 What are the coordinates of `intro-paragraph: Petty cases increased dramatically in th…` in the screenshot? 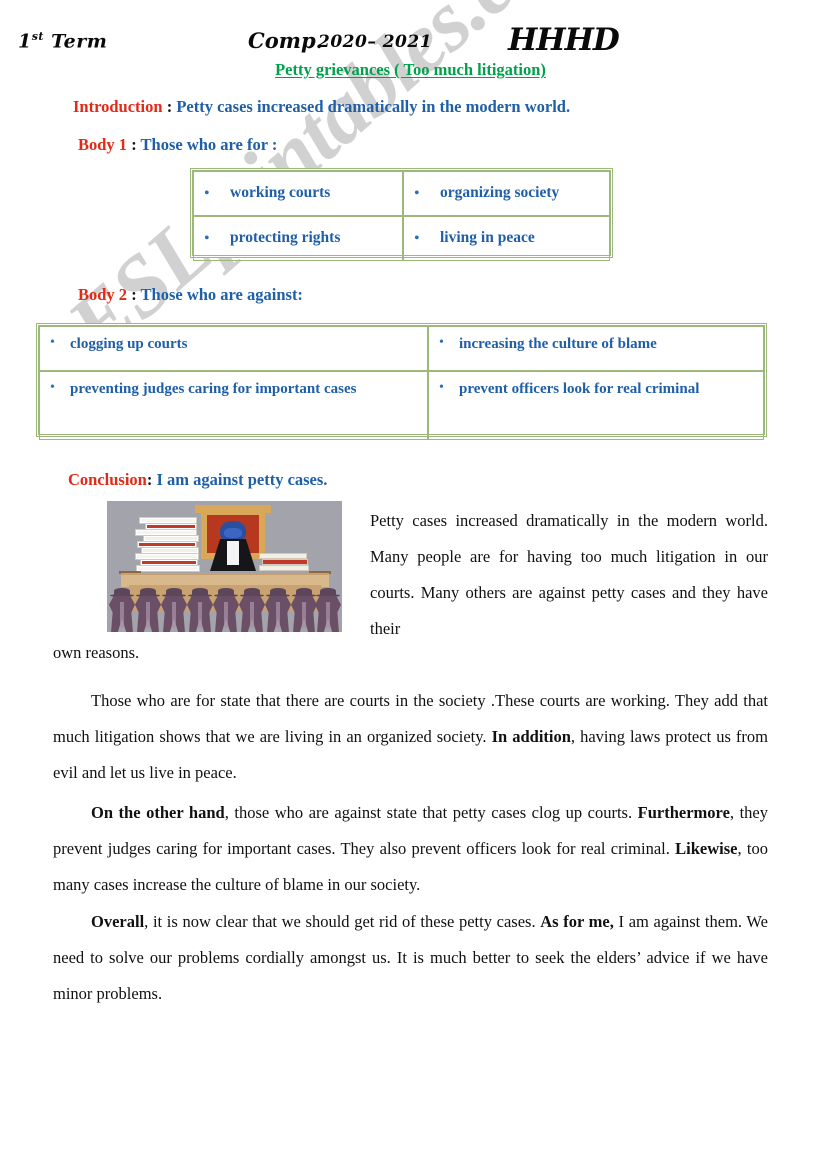 It's located at (569, 574).